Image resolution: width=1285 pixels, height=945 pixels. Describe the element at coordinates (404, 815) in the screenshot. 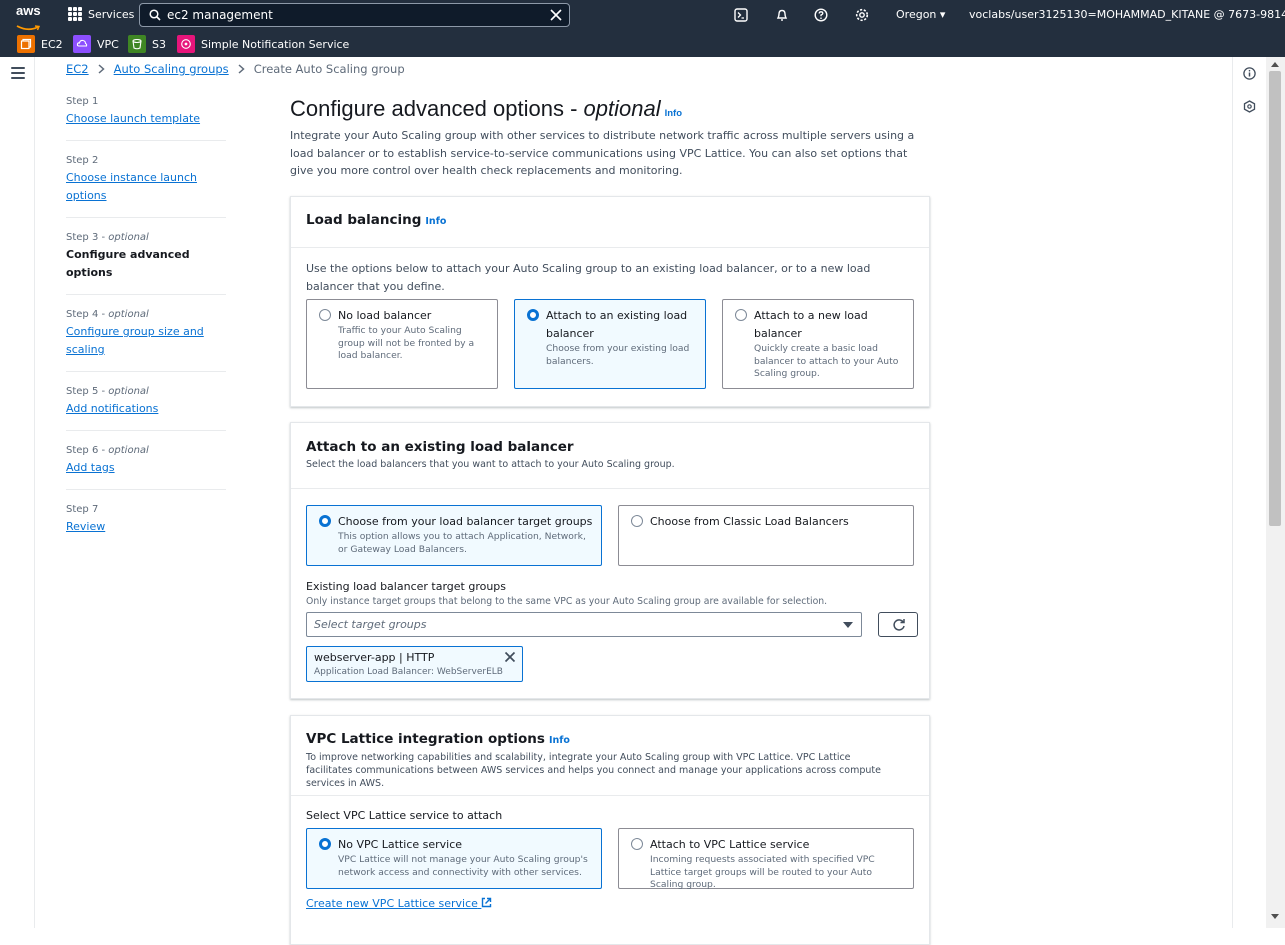

I see `lattice-select-label: Select VPC Lattice service to attach` at that location.